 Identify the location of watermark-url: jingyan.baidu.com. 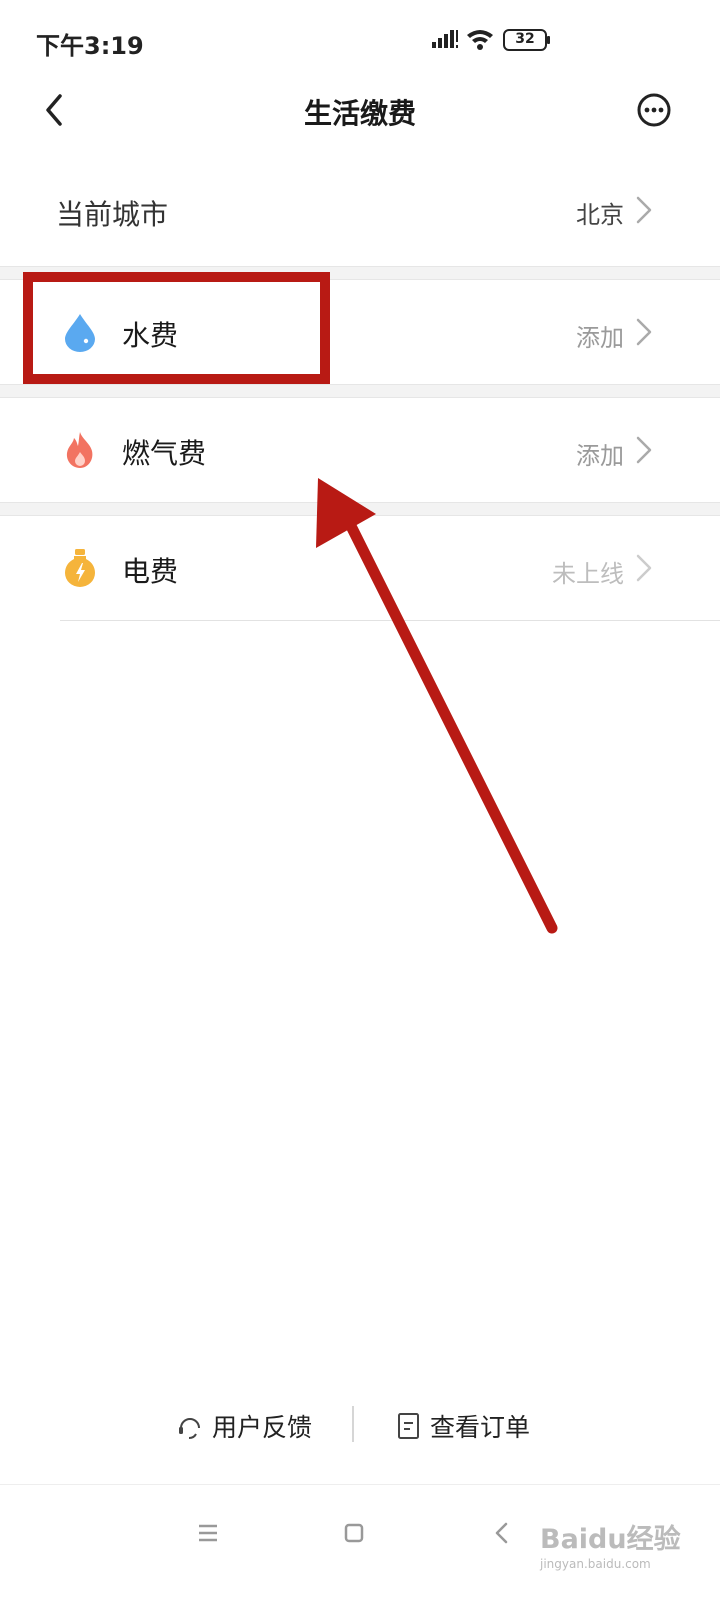
(595, 1564).